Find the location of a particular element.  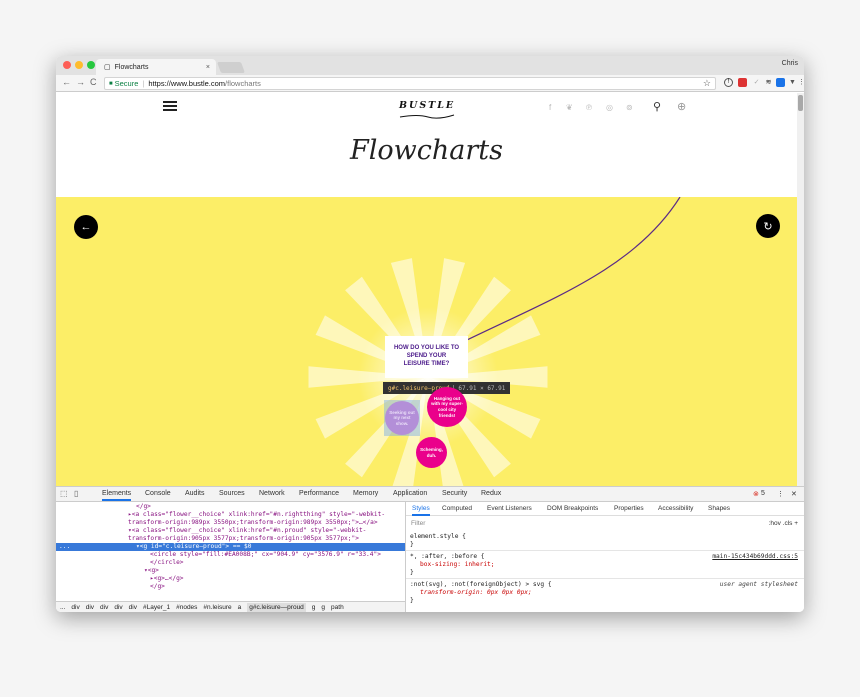

answer-bubble-scheming: Scheming, duh. is located at coordinates (431, 452).